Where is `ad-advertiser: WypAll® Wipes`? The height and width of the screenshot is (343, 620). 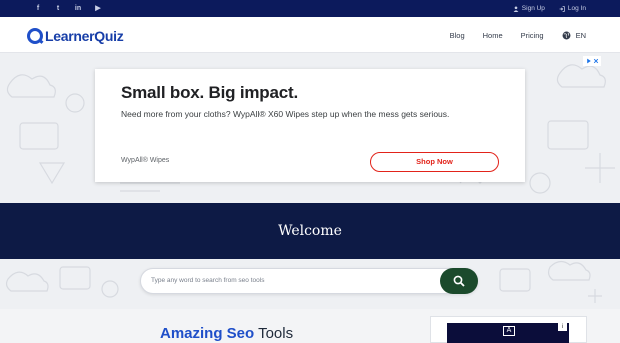
ad-advertiser: WypAll® Wipes is located at coordinates (145, 160).